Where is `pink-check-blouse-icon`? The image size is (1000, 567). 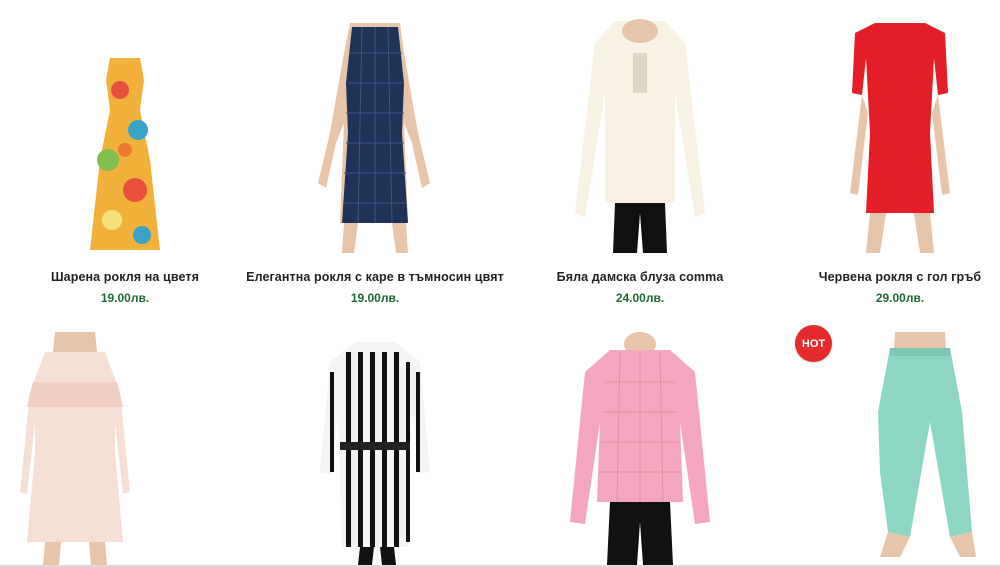 pink-check-blouse-icon is located at coordinates (640, 448).